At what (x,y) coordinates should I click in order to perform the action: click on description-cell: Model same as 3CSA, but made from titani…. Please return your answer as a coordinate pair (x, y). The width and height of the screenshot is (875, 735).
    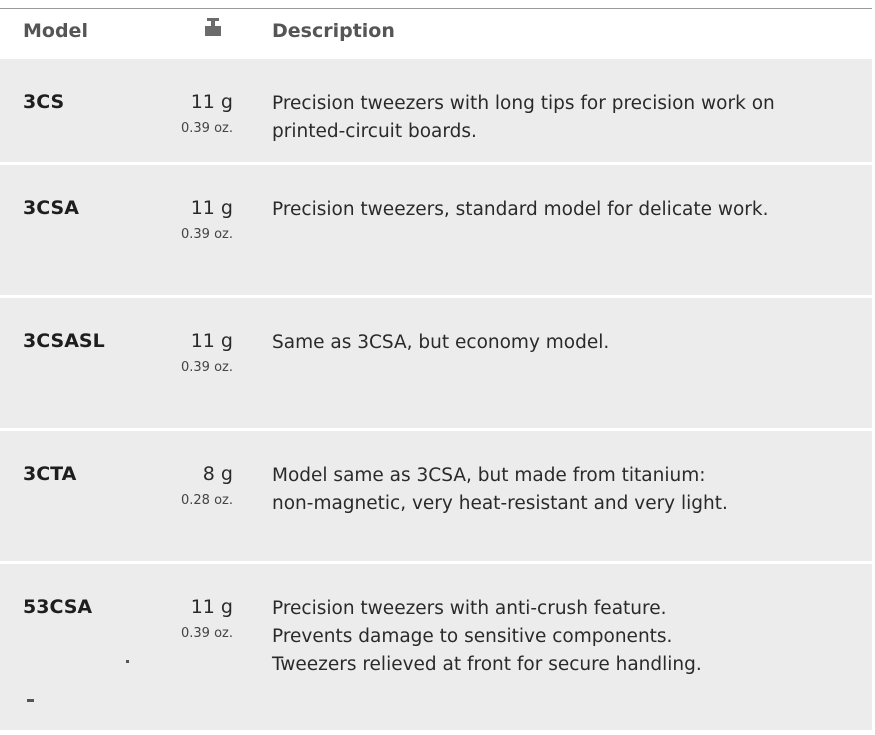
    Looking at the image, I should click on (500, 490).